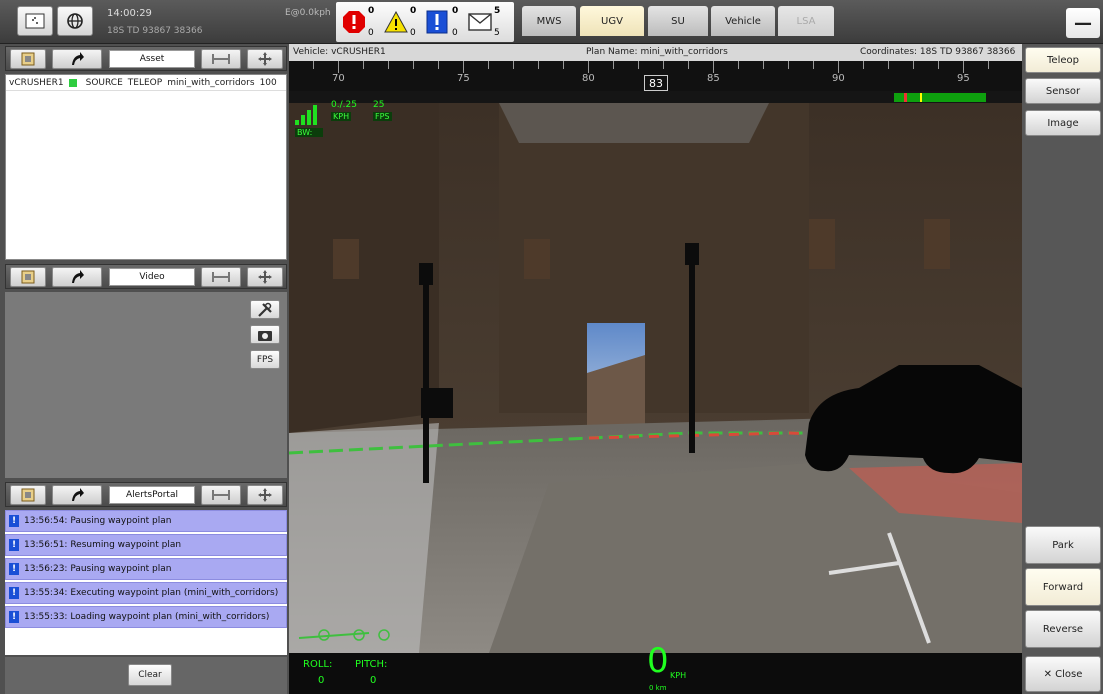  I want to click on pitch-label: PITCH:, so click(371, 664).